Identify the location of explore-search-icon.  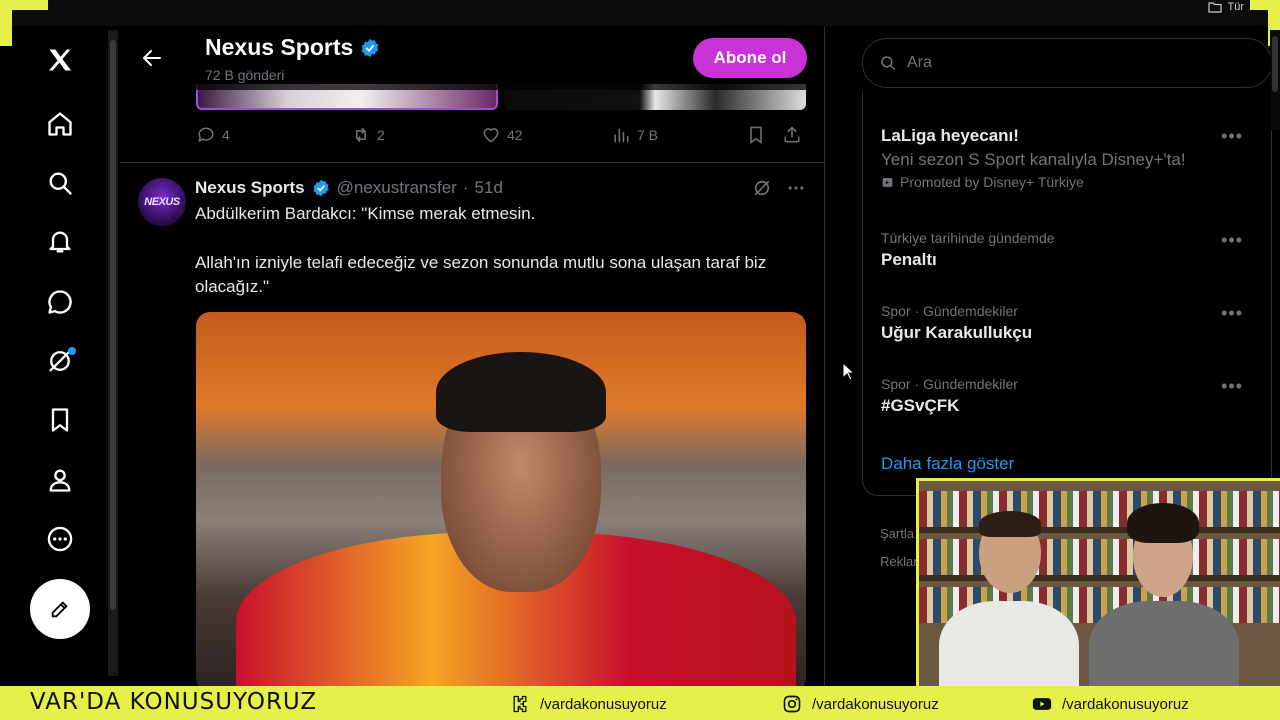
(60, 183).